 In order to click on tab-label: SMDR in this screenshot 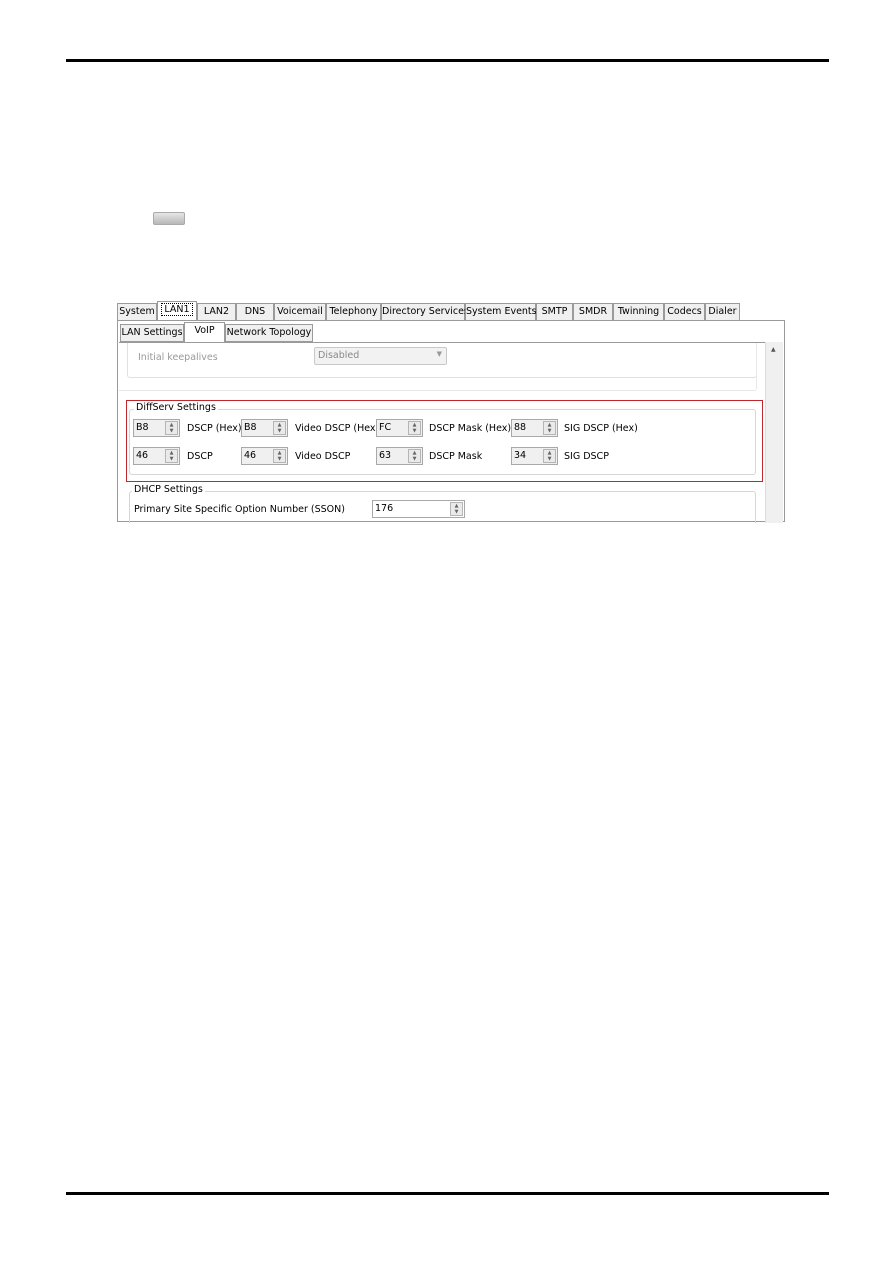, I will do `click(593, 311)`.